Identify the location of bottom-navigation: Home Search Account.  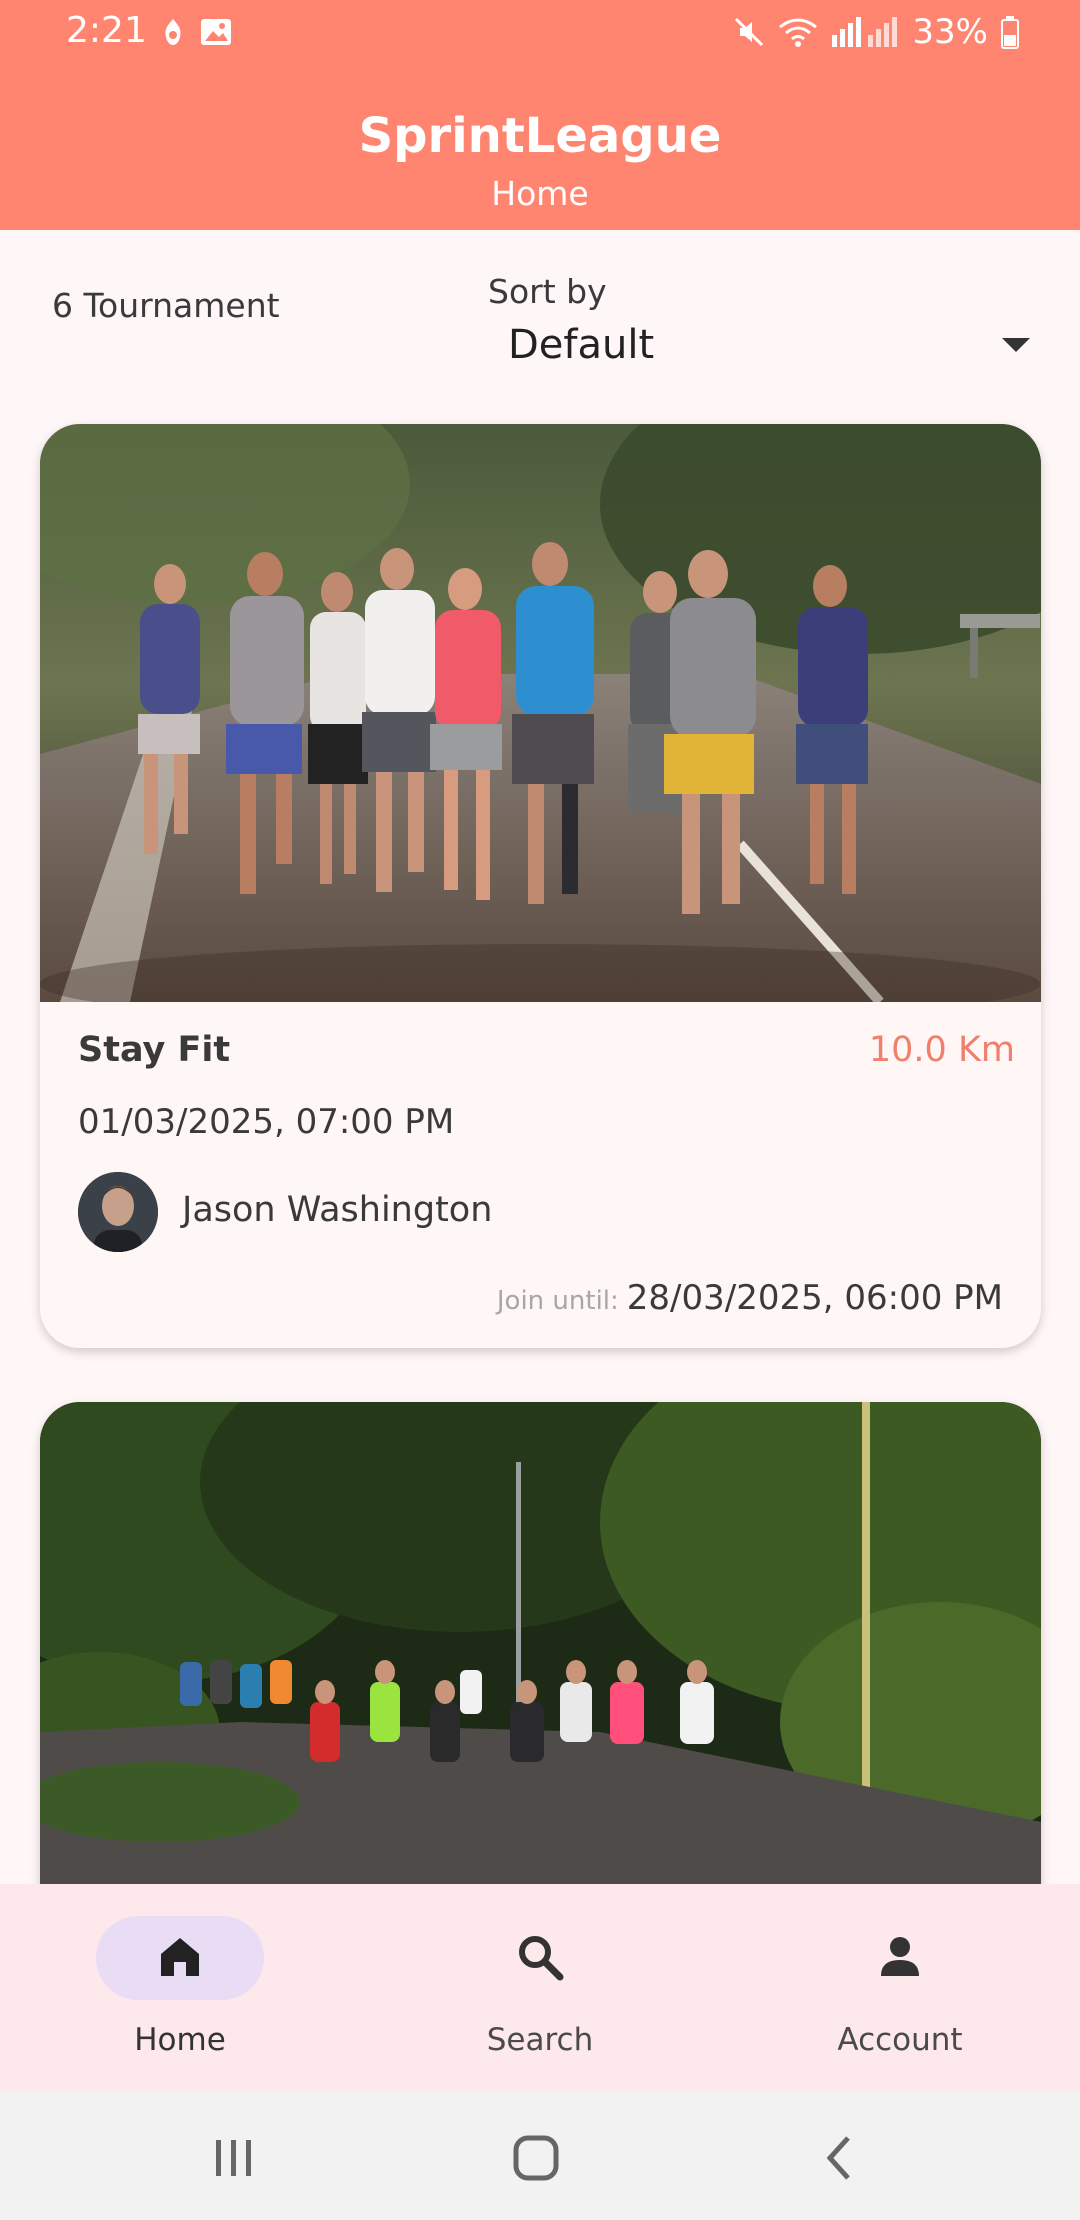
(540, 1988).